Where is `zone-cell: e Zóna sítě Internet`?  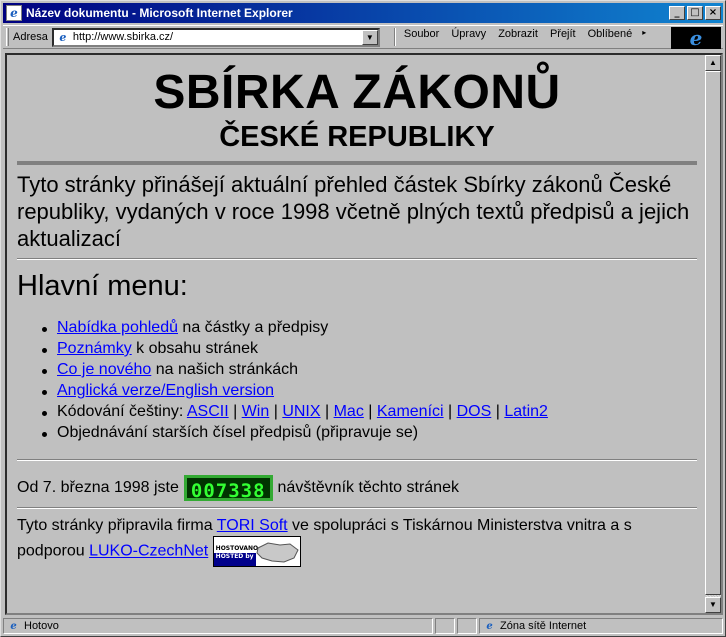 zone-cell: e Zóna sítě Internet is located at coordinates (601, 626).